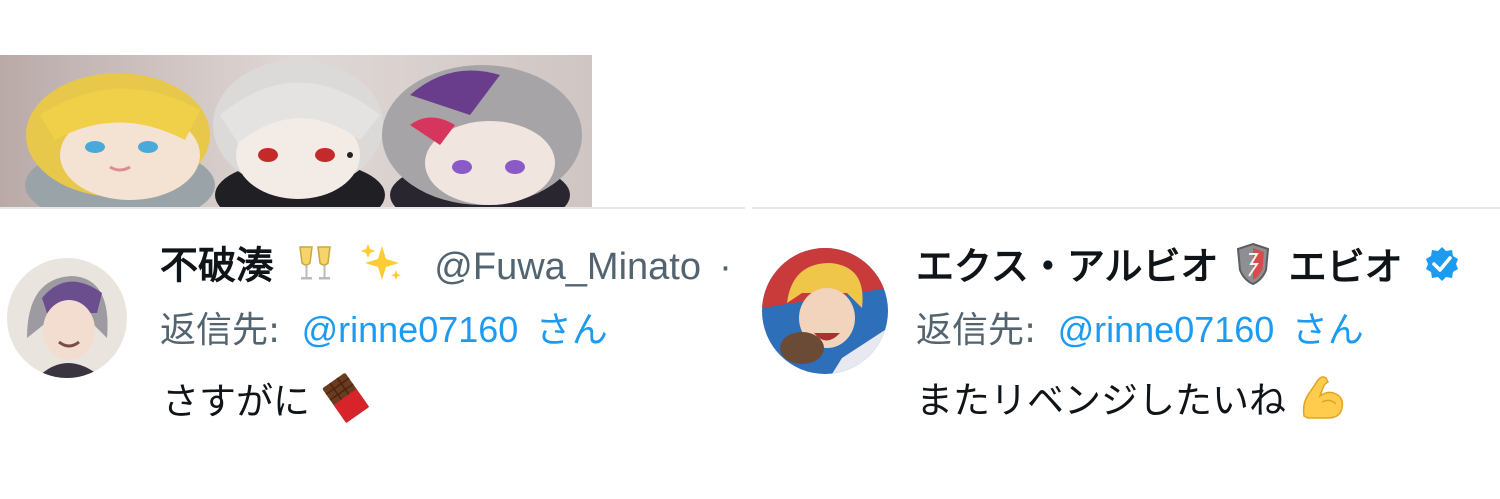  I want to click on sparkles-icon, so click(382, 268).